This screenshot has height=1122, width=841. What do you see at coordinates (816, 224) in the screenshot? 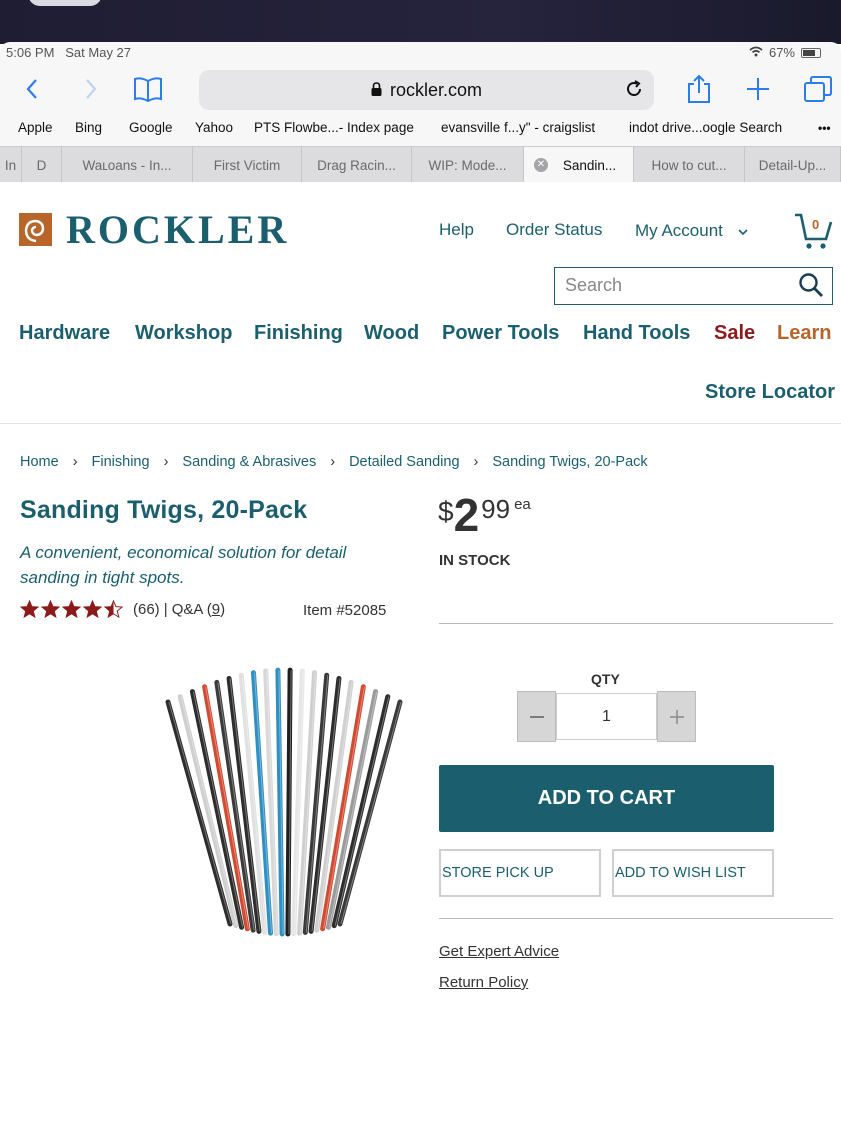
I see `cart-count: 0` at bounding box center [816, 224].